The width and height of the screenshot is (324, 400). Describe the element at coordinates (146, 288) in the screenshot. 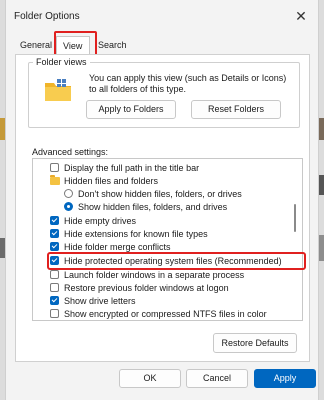

I see `list-item-label: Restore previous folder windows at logon` at that location.